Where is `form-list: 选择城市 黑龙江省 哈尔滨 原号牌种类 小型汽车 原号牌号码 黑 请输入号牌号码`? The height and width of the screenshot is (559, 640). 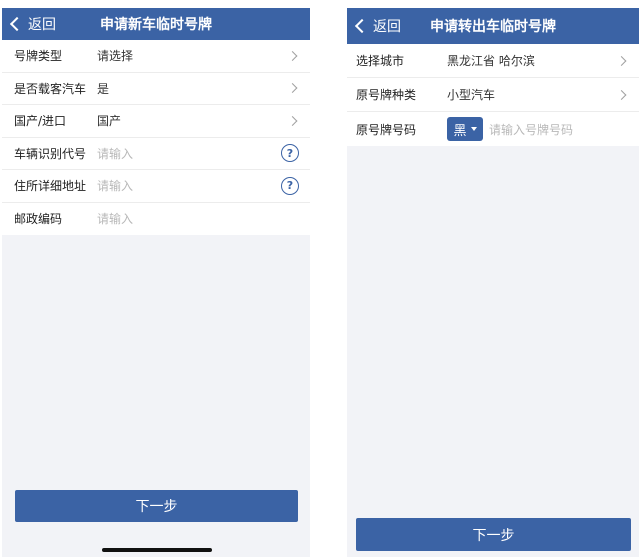 form-list: 选择城市 黑龙江省 哈尔滨 原号牌种类 小型汽车 原号牌号码 黑 请输入号牌号码 is located at coordinates (493, 95).